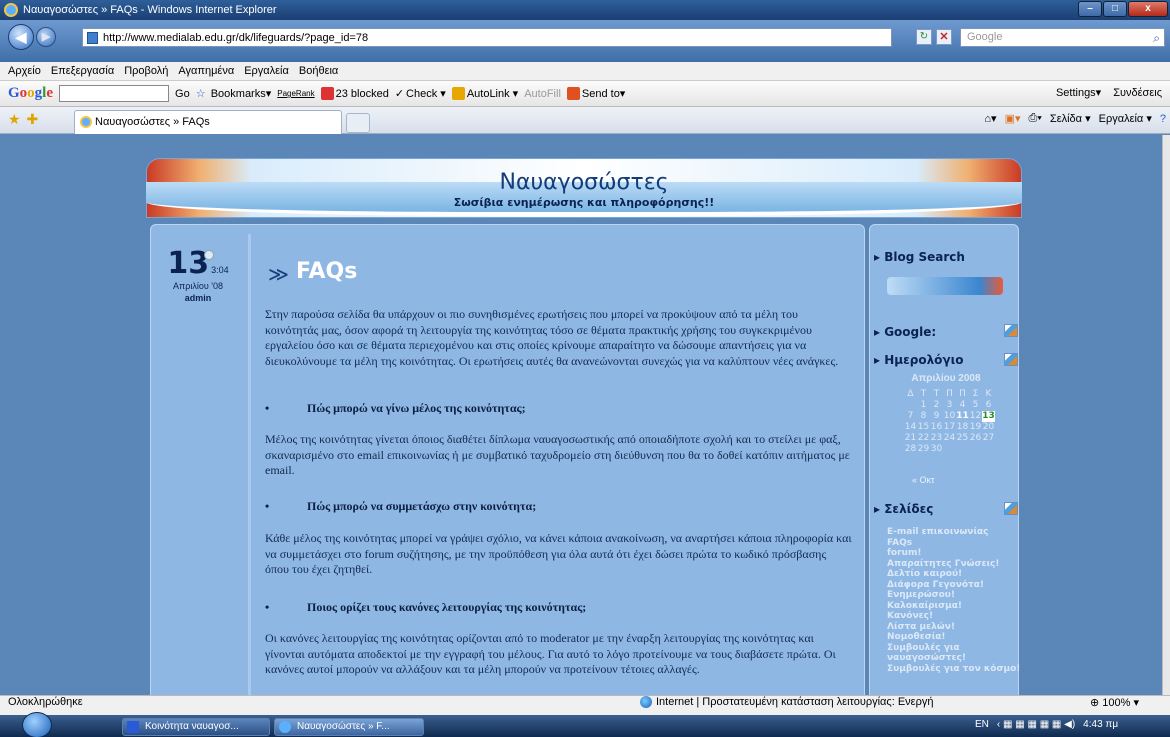 This screenshot has width=1170, height=737. I want to click on blog-search-heading: ▸ Blog Search, so click(919, 257).